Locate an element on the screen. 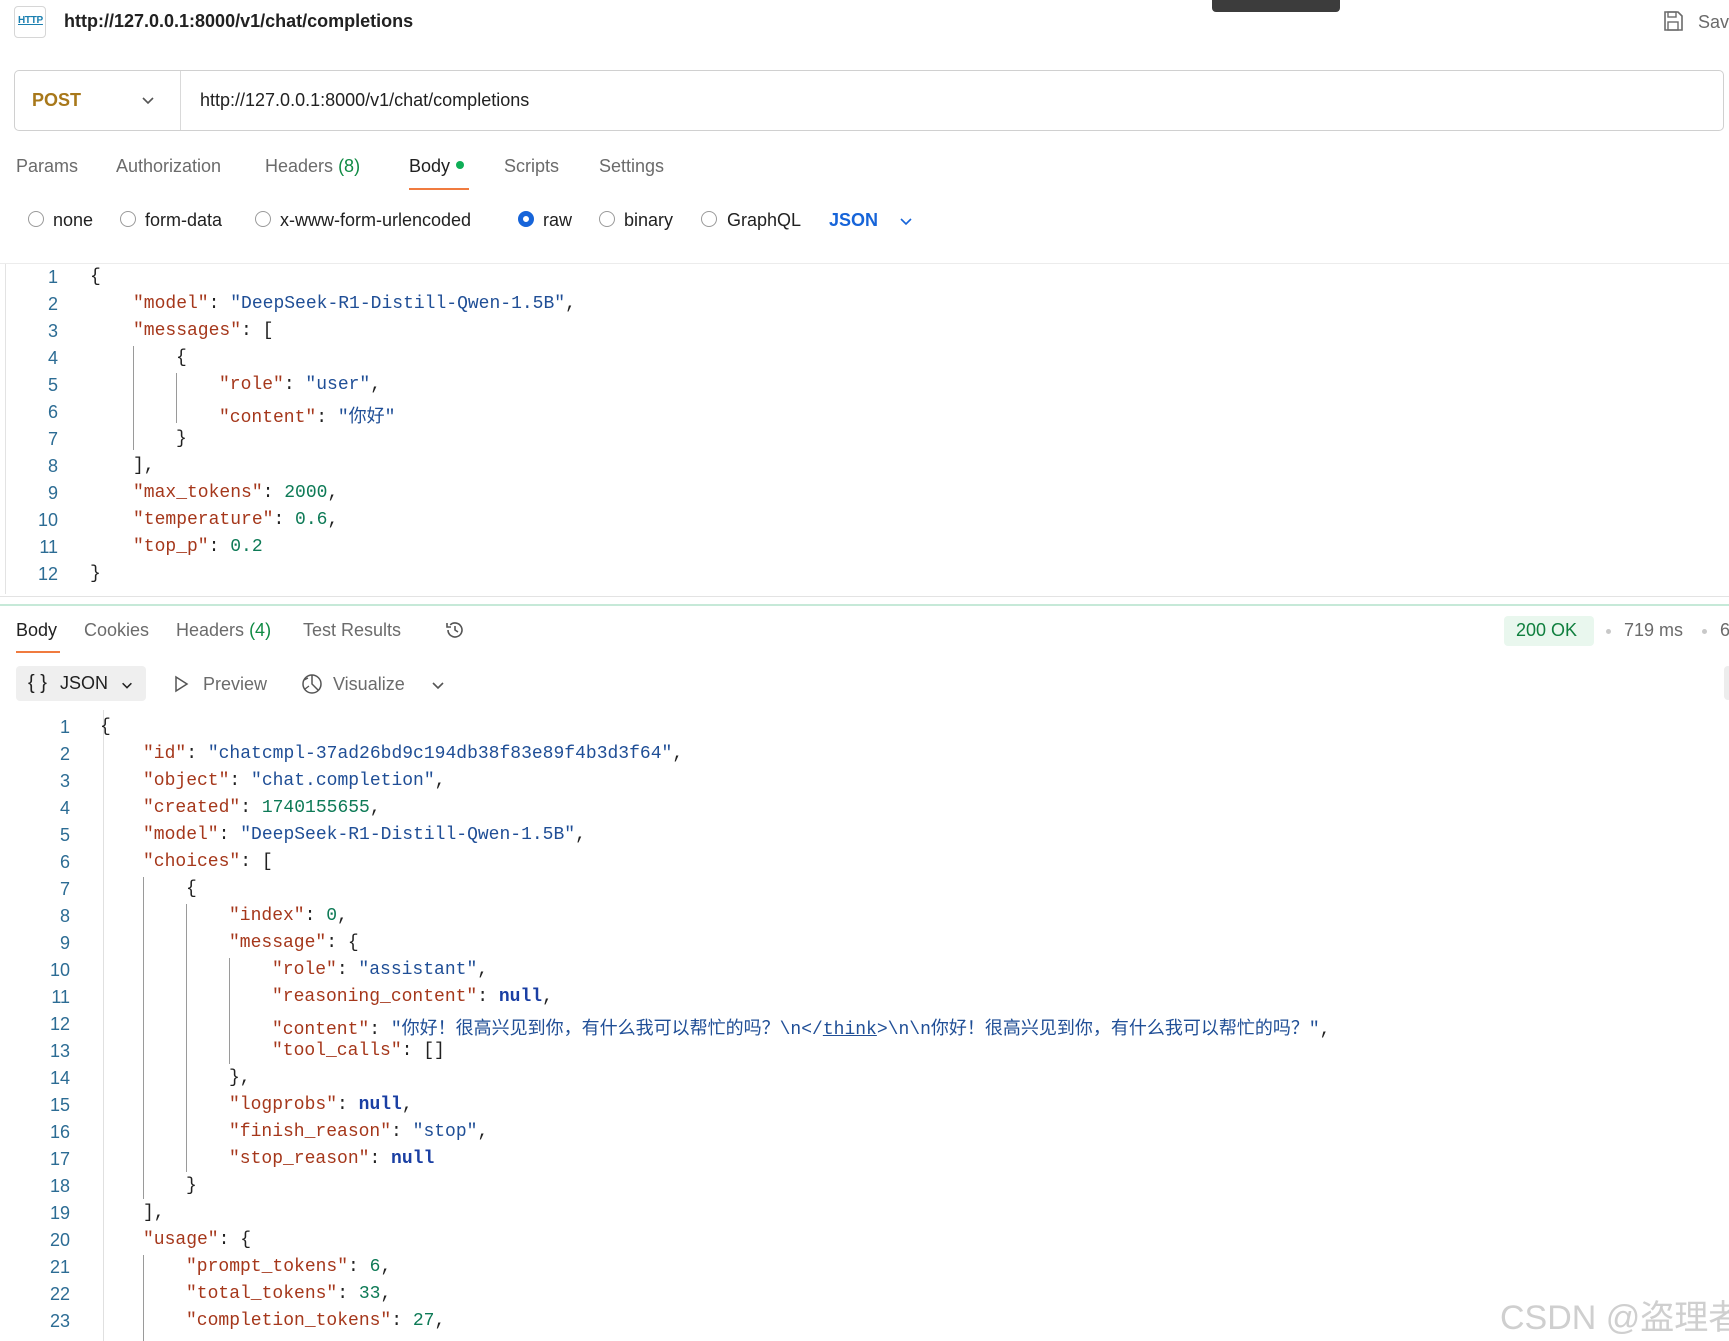 This screenshot has width=1729, height=1341. json-braces-icon: { } is located at coordinates (37, 683).